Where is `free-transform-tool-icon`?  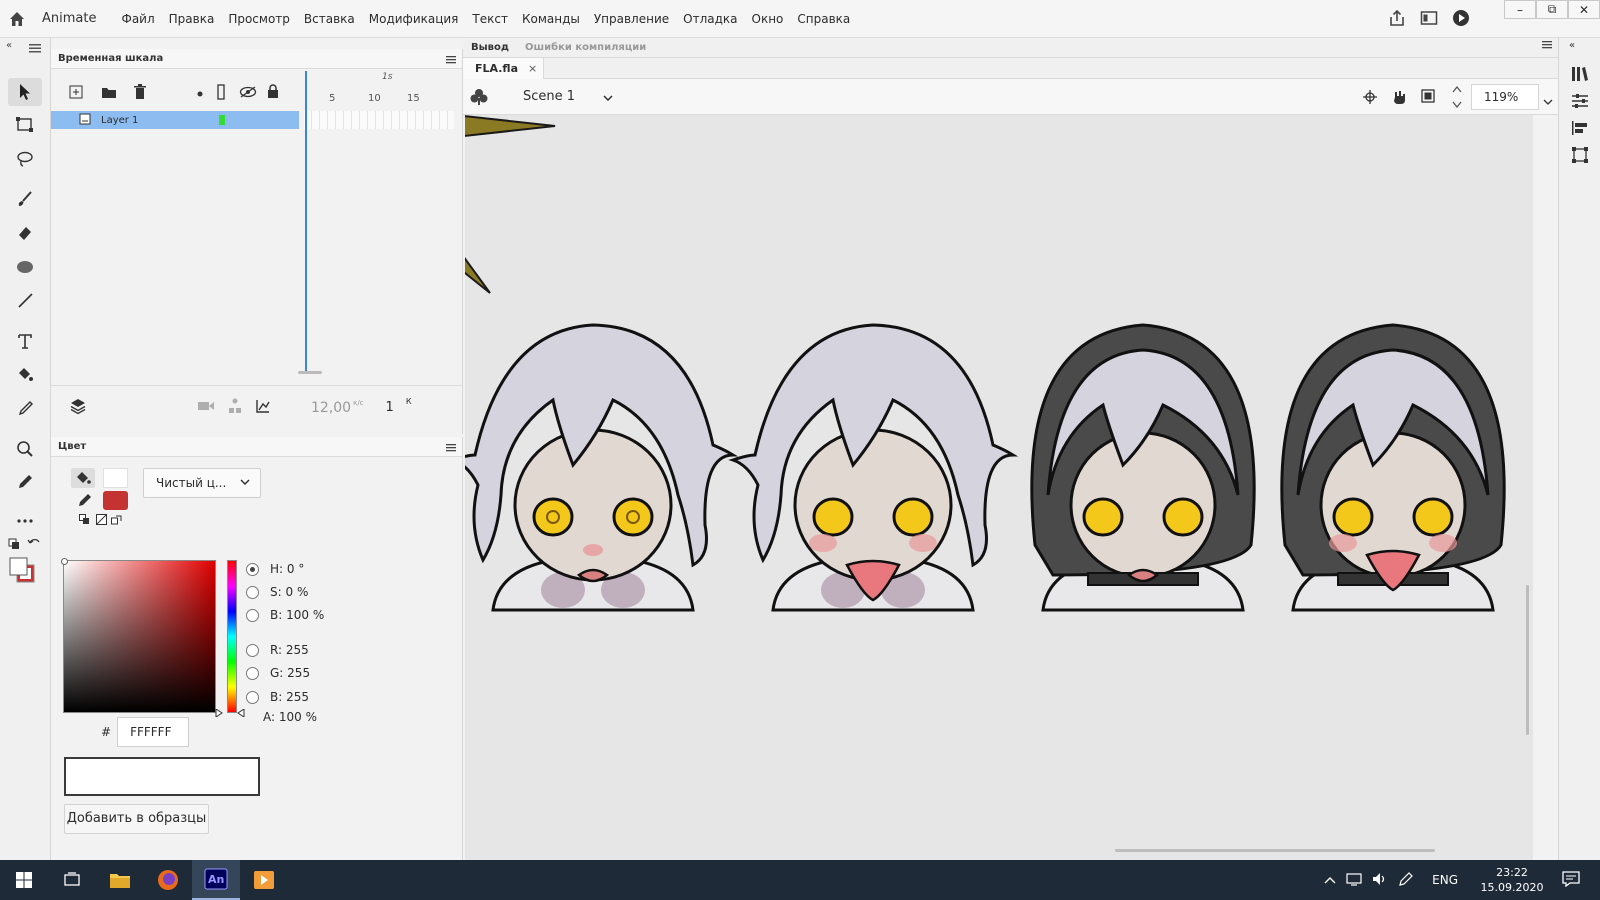 free-transform-tool-icon is located at coordinates (25, 125).